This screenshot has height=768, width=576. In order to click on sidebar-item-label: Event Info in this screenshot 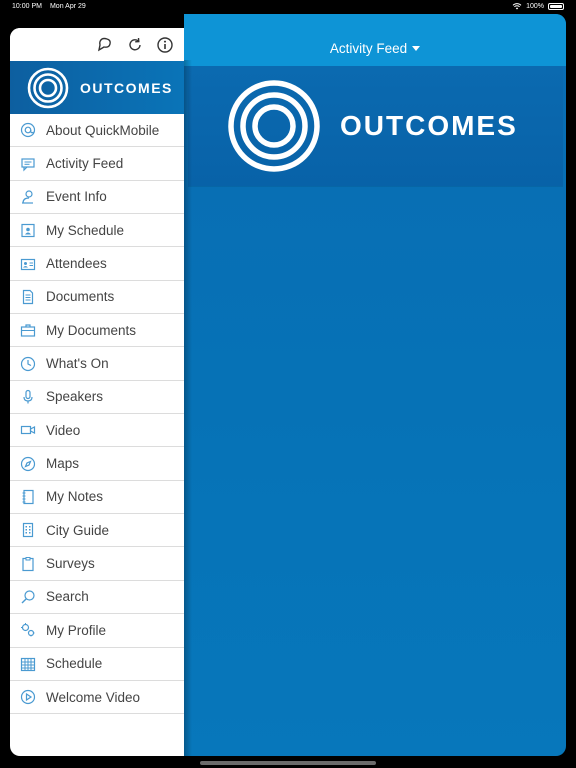, I will do `click(76, 197)`.